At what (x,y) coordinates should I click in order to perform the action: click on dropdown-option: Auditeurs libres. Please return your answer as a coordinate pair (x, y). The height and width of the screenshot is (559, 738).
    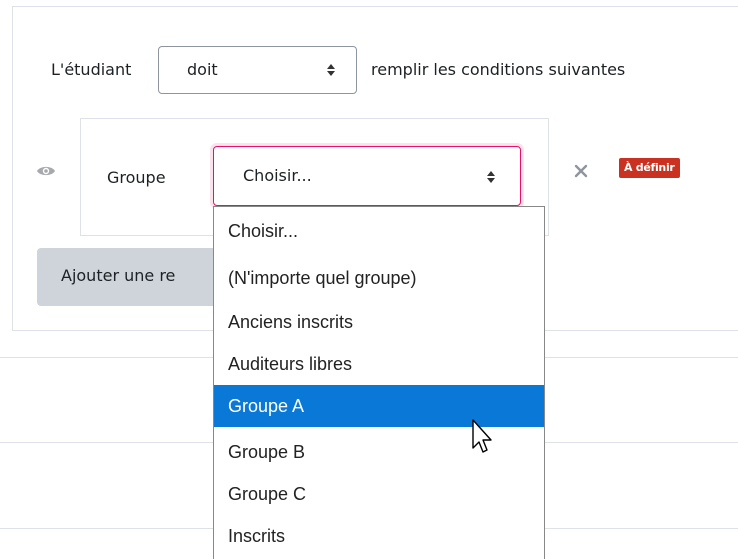
    Looking at the image, I should click on (379, 364).